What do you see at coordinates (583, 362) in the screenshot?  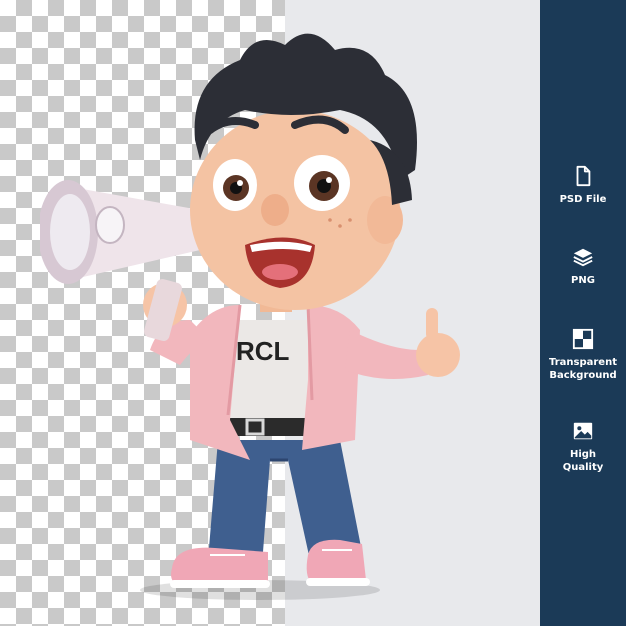 I see `feature-label-line1: Transparent` at bounding box center [583, 362].